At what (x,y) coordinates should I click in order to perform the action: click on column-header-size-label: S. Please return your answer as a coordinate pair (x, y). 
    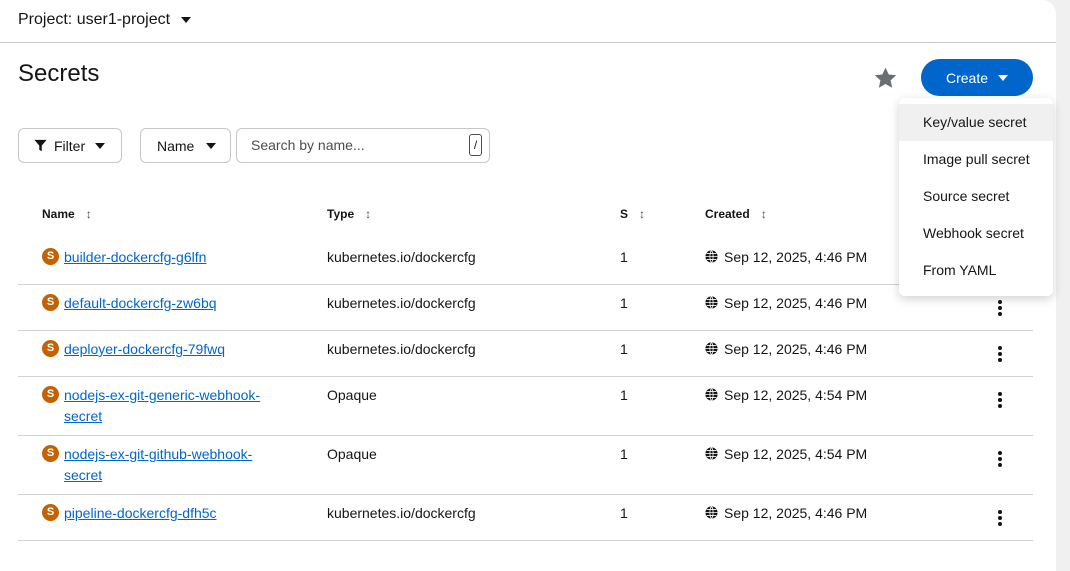
    Looking at the image, I should click on (624, 214).